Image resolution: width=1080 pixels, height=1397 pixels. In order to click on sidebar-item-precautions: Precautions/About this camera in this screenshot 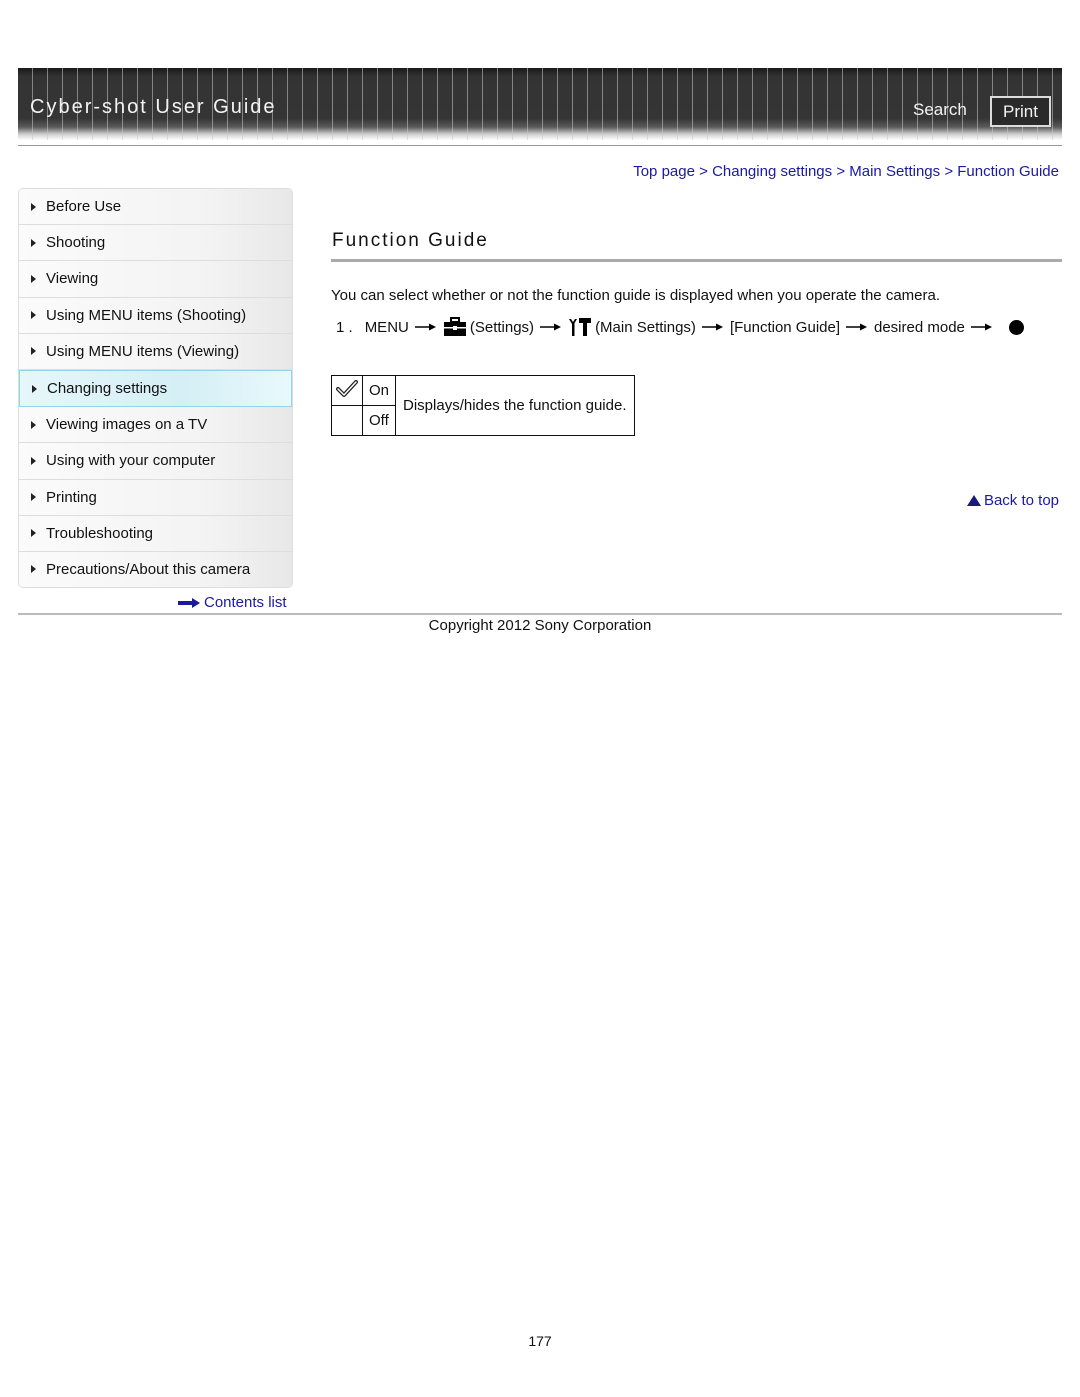, I will do `click(155, 569)`.